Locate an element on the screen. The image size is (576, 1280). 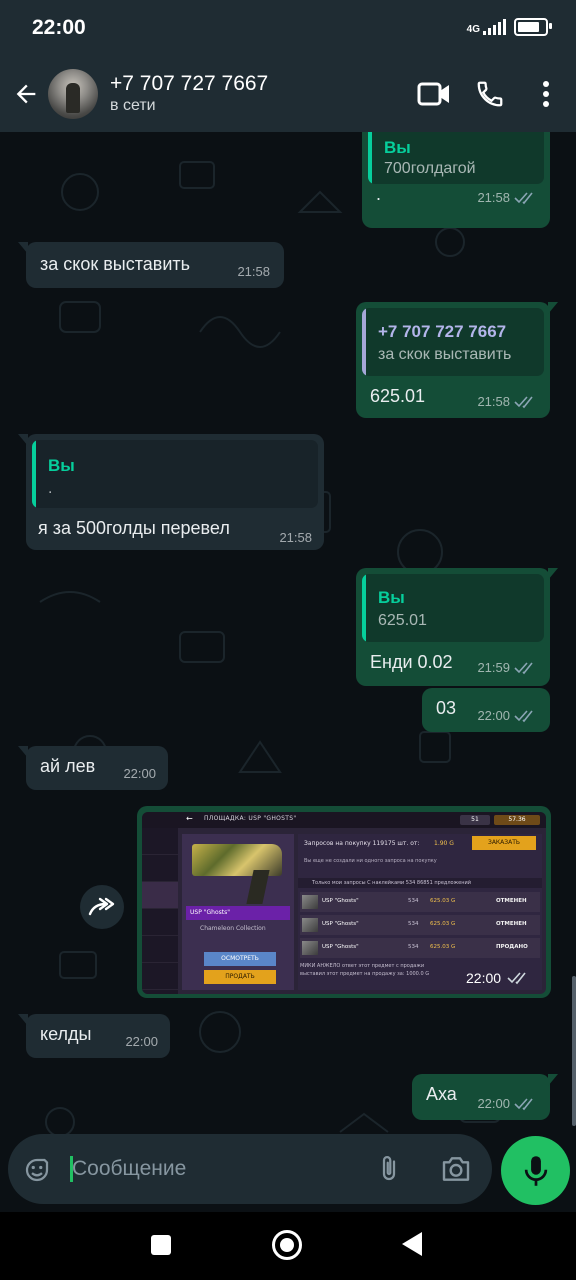
quote-text: . is located at coordinates (50, 488).